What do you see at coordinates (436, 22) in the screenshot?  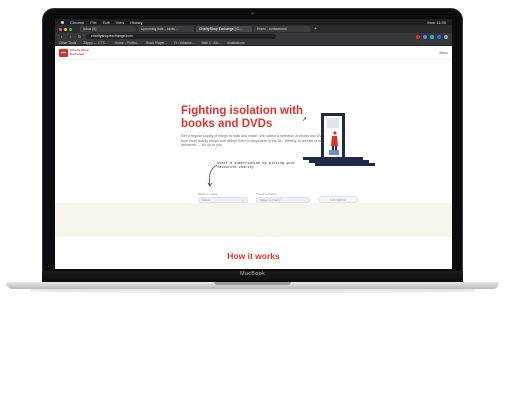 I see `menubar-clock: Mon 11:30` at bounding box center [436, 22].